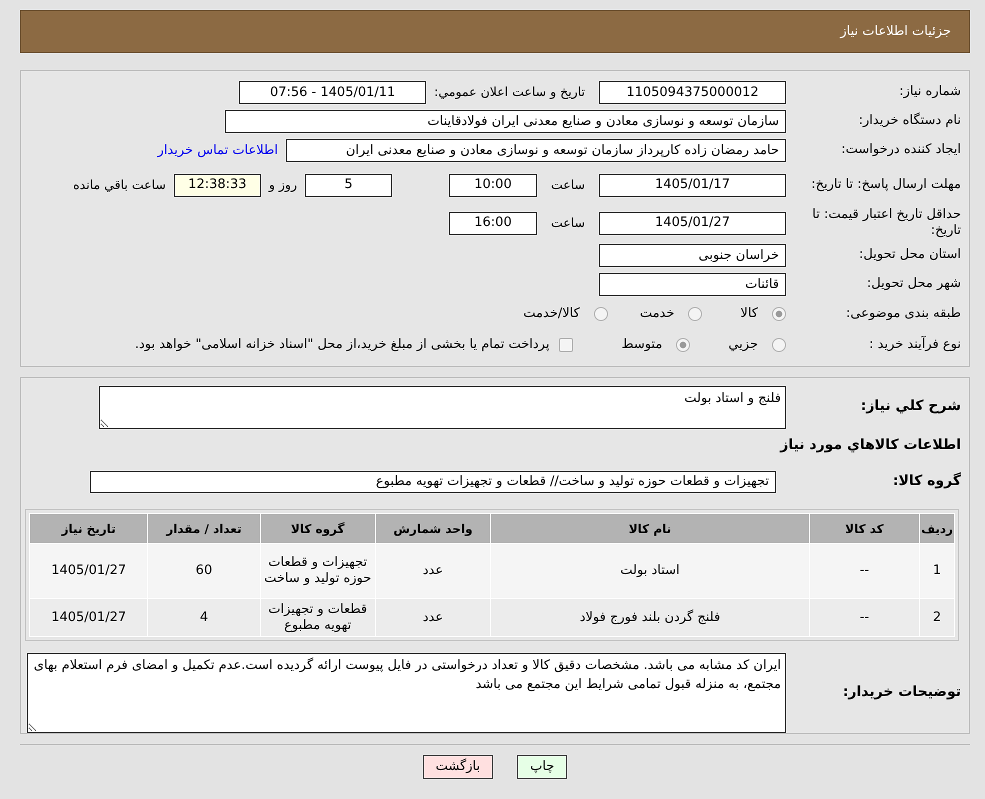 This screenshot has width=985, height=799. I want to click on column-header: نام کالا, so click(650, 529).